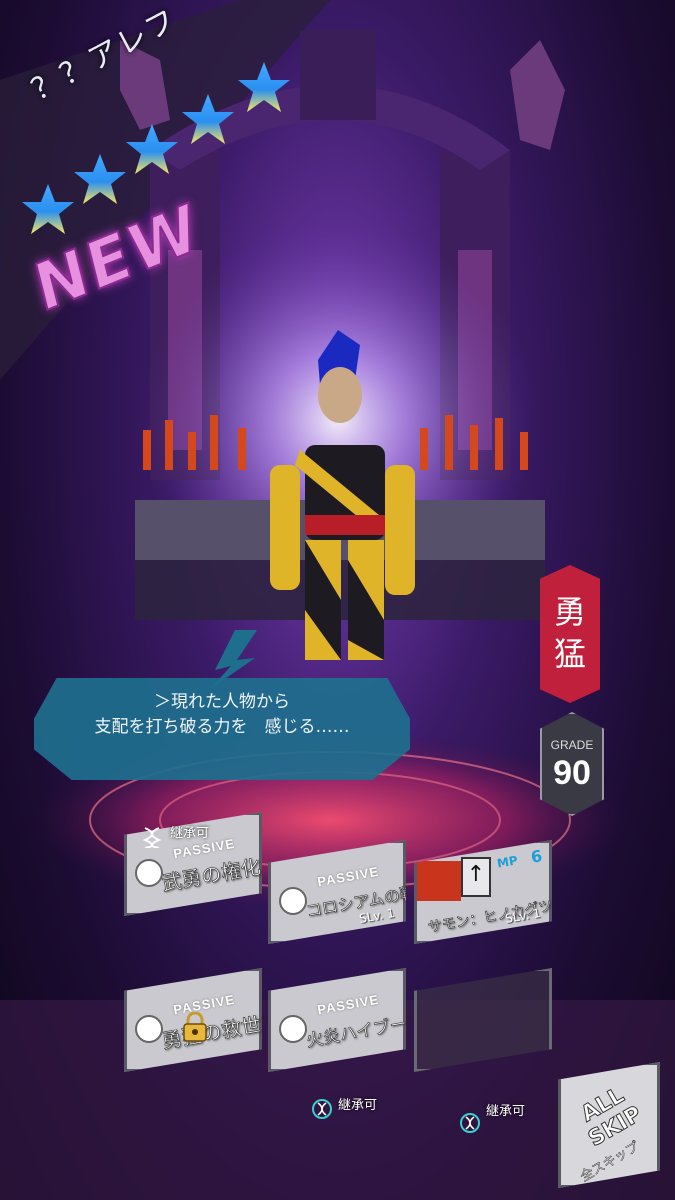 This screenshot has height=1200, width=675. What do you see at coordinates (572, 773) in the screenshot?
I see `grade-value: 90` at bounding box center [572, 773].